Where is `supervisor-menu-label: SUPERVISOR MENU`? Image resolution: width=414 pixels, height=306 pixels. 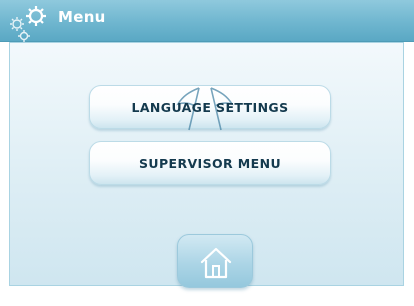 supervisor-menu-label: SUPERVISOR MENU is located at coordinates (210, 163).